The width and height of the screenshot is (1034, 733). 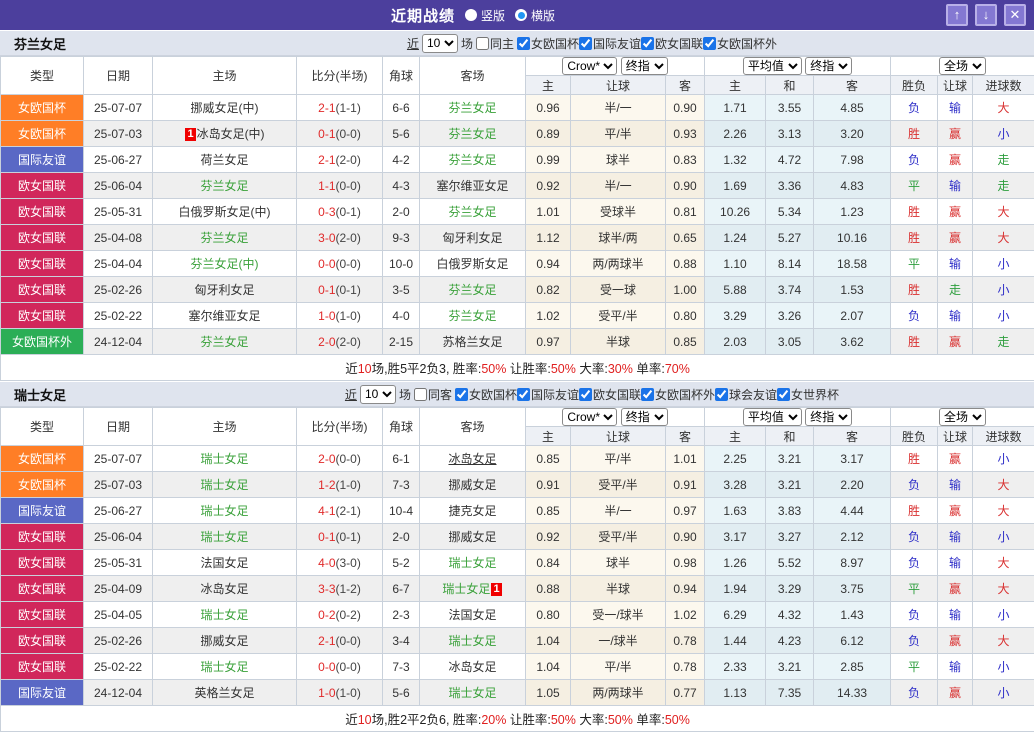 What do you see at coordinates (432, 394) in the screenshot?
I see `same-venue-checkbox: 同客` at bounding box center [432, 394].